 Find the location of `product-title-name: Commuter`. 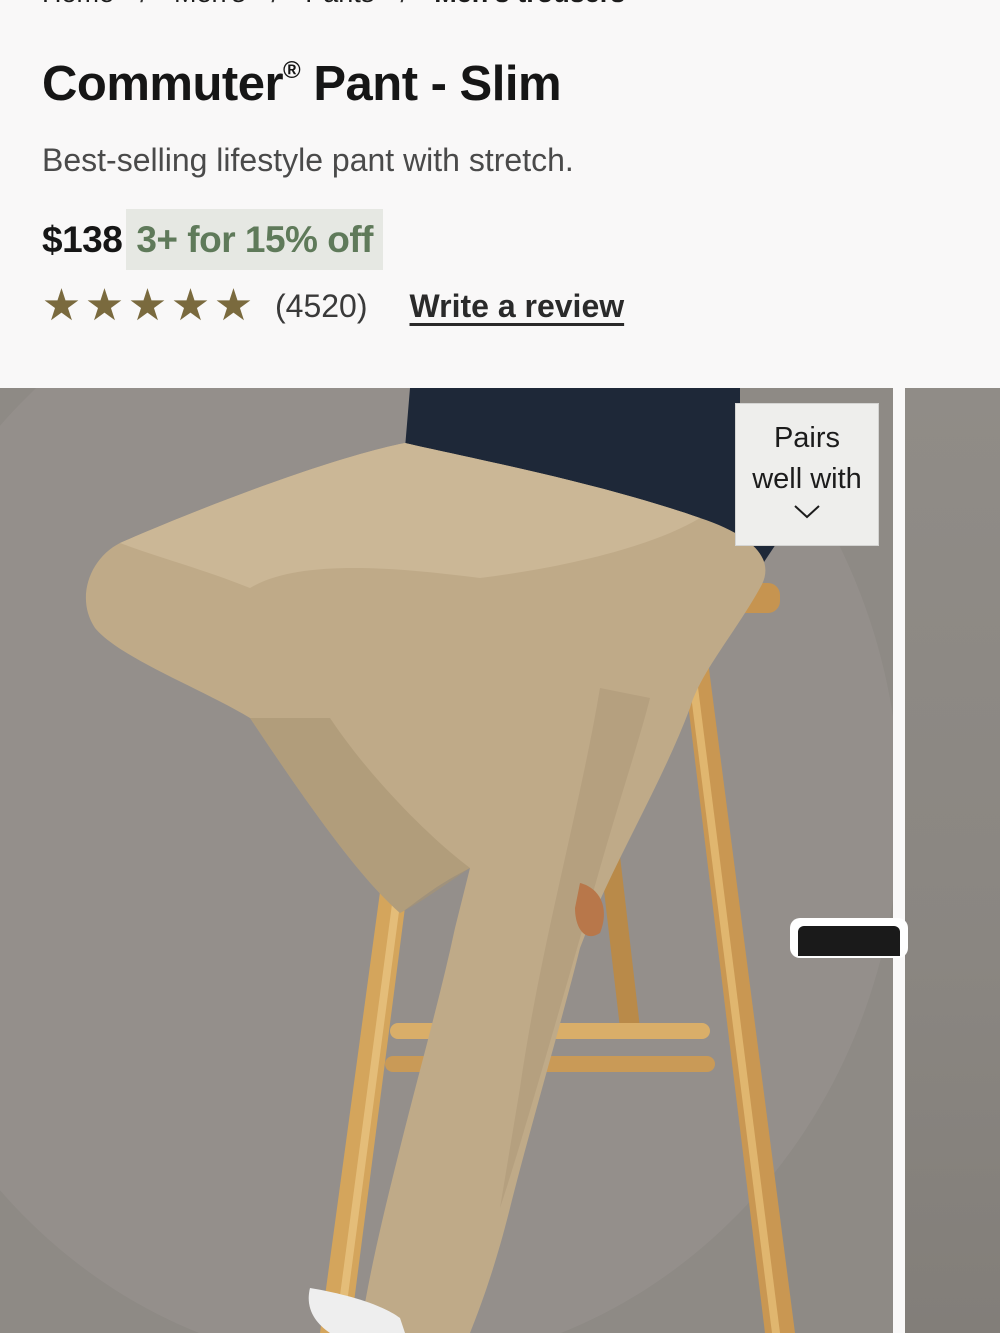

product-title-name: Commuter is located at coordinates (163, 84).